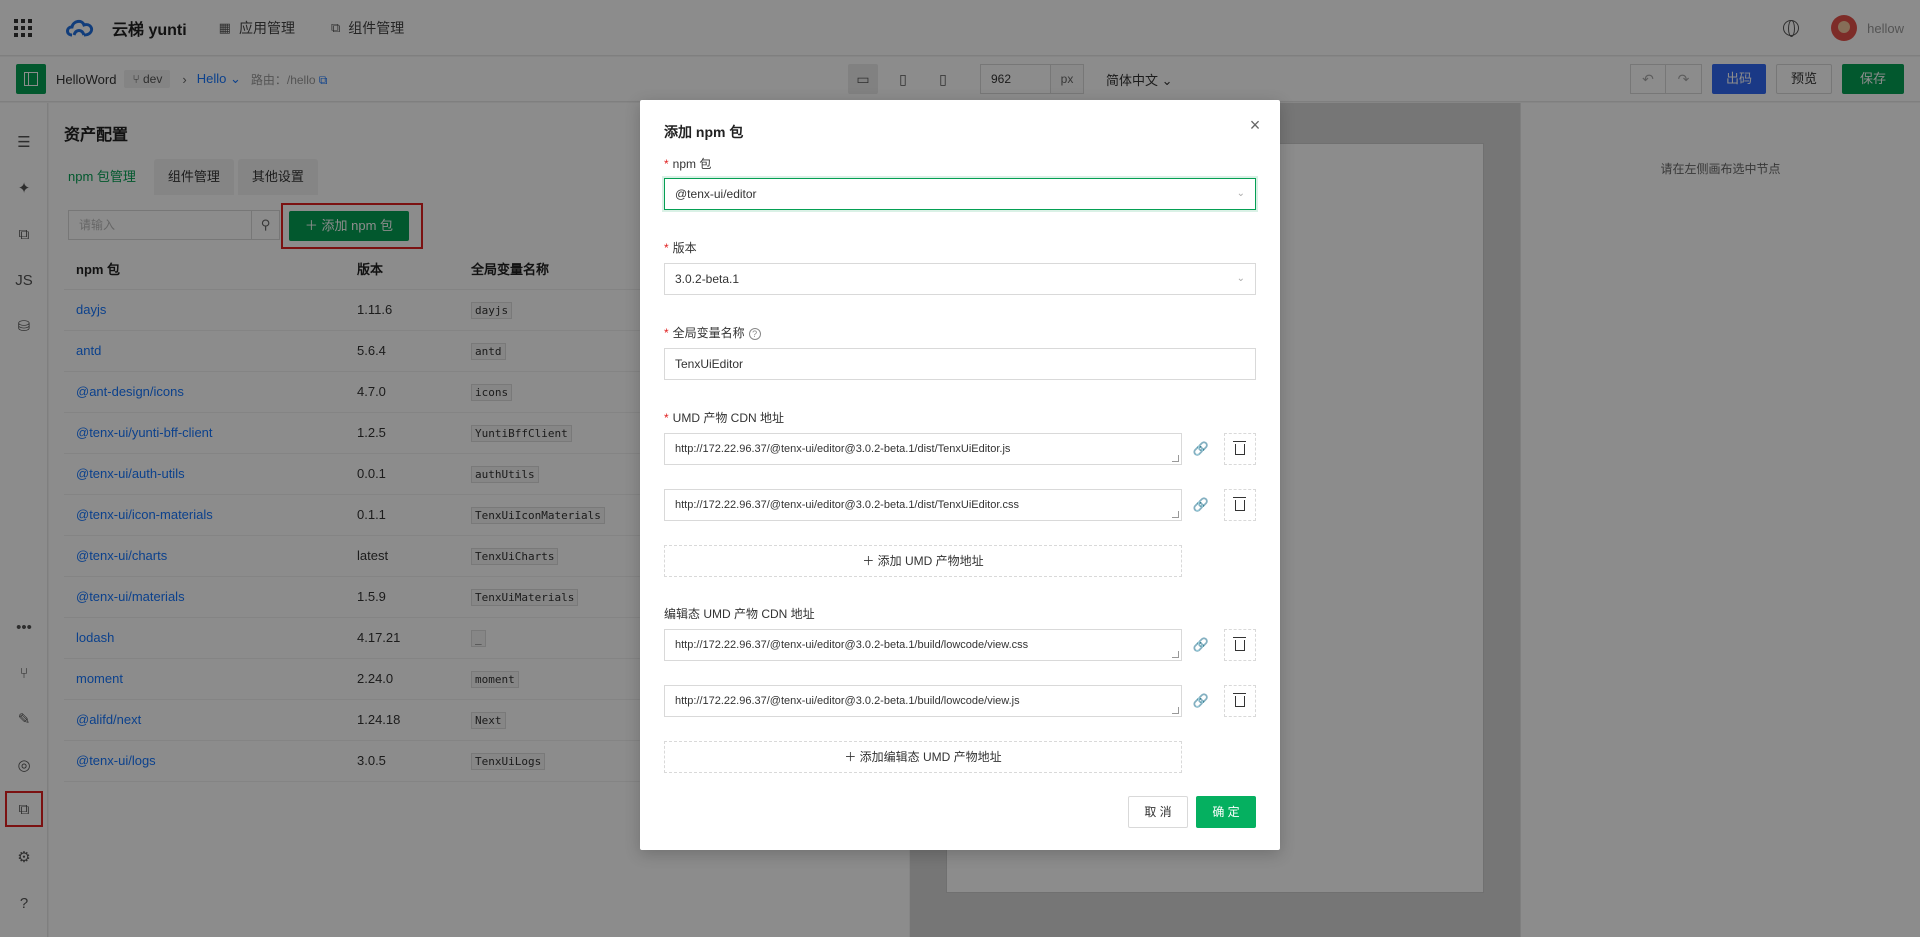  Describe the element at coordinates (1226, 812) in the screenshot. I see `confirm-button: 确 定` at that location.